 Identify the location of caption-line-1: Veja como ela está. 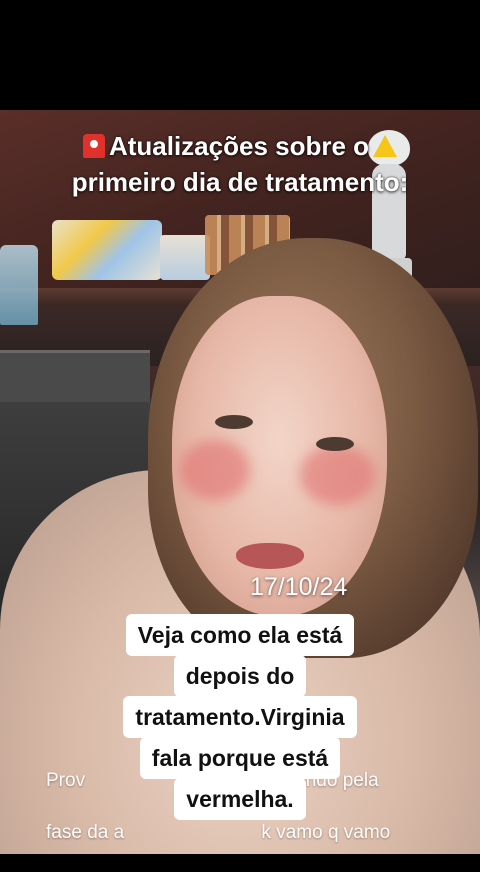
(240, 635).